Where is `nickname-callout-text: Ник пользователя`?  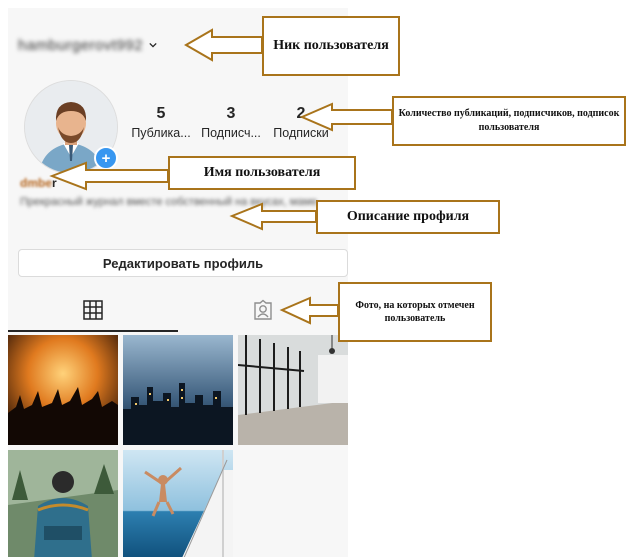
nickname-callout-text: Ник пользователя is located at coordinates (331, 45).